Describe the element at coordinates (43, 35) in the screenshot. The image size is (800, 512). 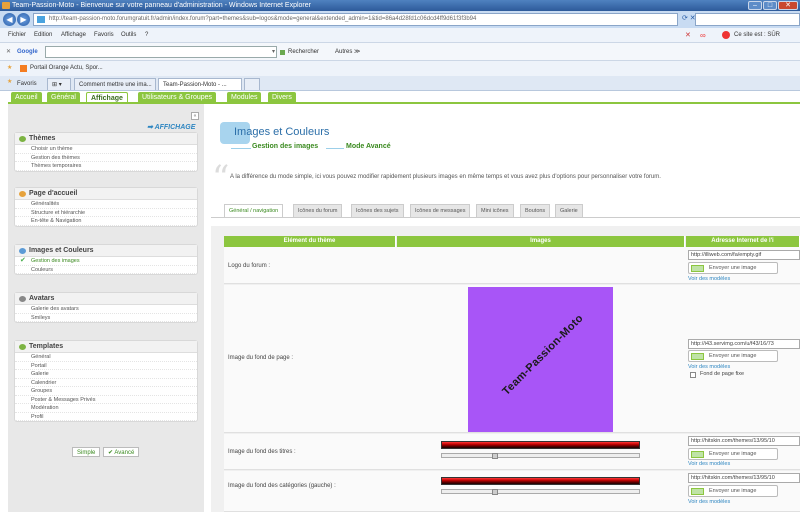
I see `menu-edition: Edition` at that location.